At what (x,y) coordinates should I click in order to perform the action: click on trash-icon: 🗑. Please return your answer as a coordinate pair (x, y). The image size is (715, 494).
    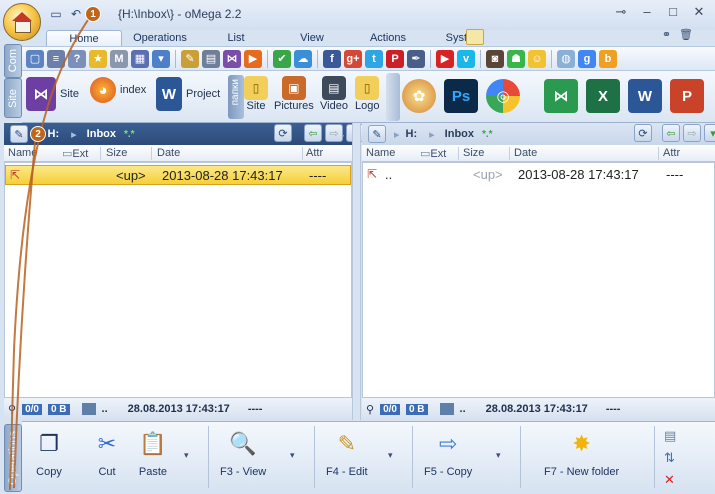
    Looking at the image, I should click on (686, 34).